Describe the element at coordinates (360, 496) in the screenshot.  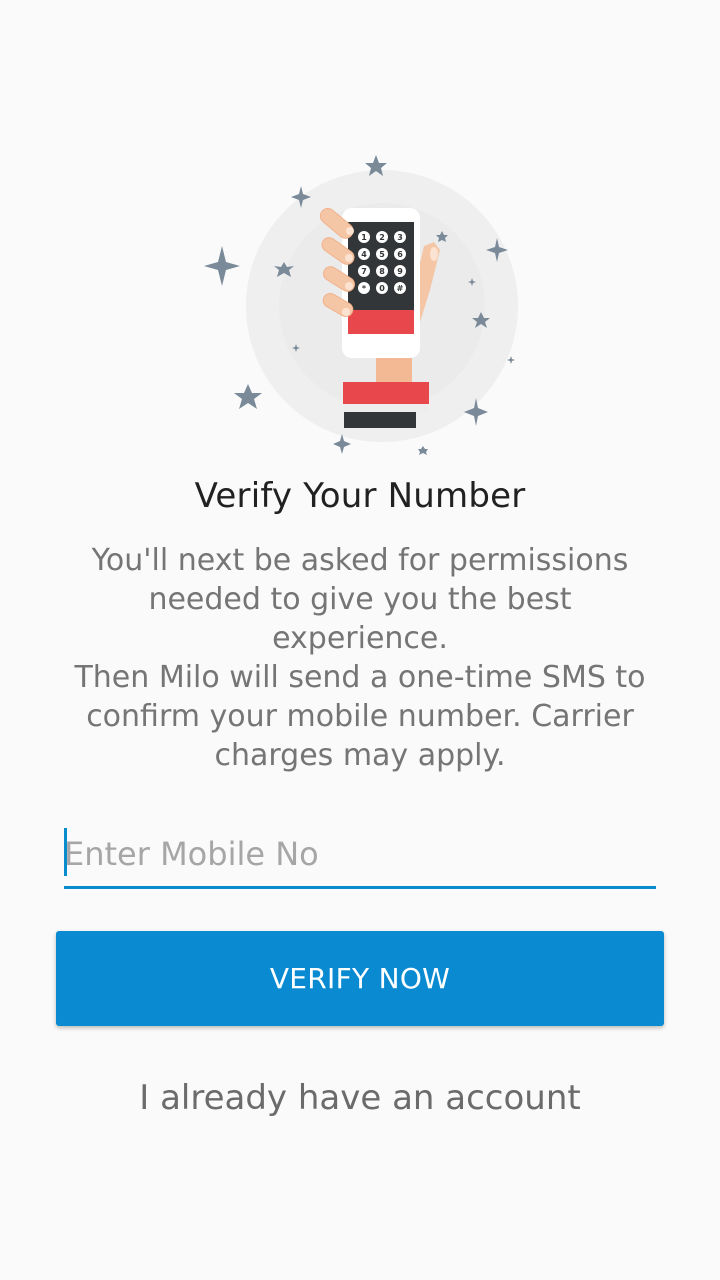
I see `page-title: Verify Your Number` at that location.